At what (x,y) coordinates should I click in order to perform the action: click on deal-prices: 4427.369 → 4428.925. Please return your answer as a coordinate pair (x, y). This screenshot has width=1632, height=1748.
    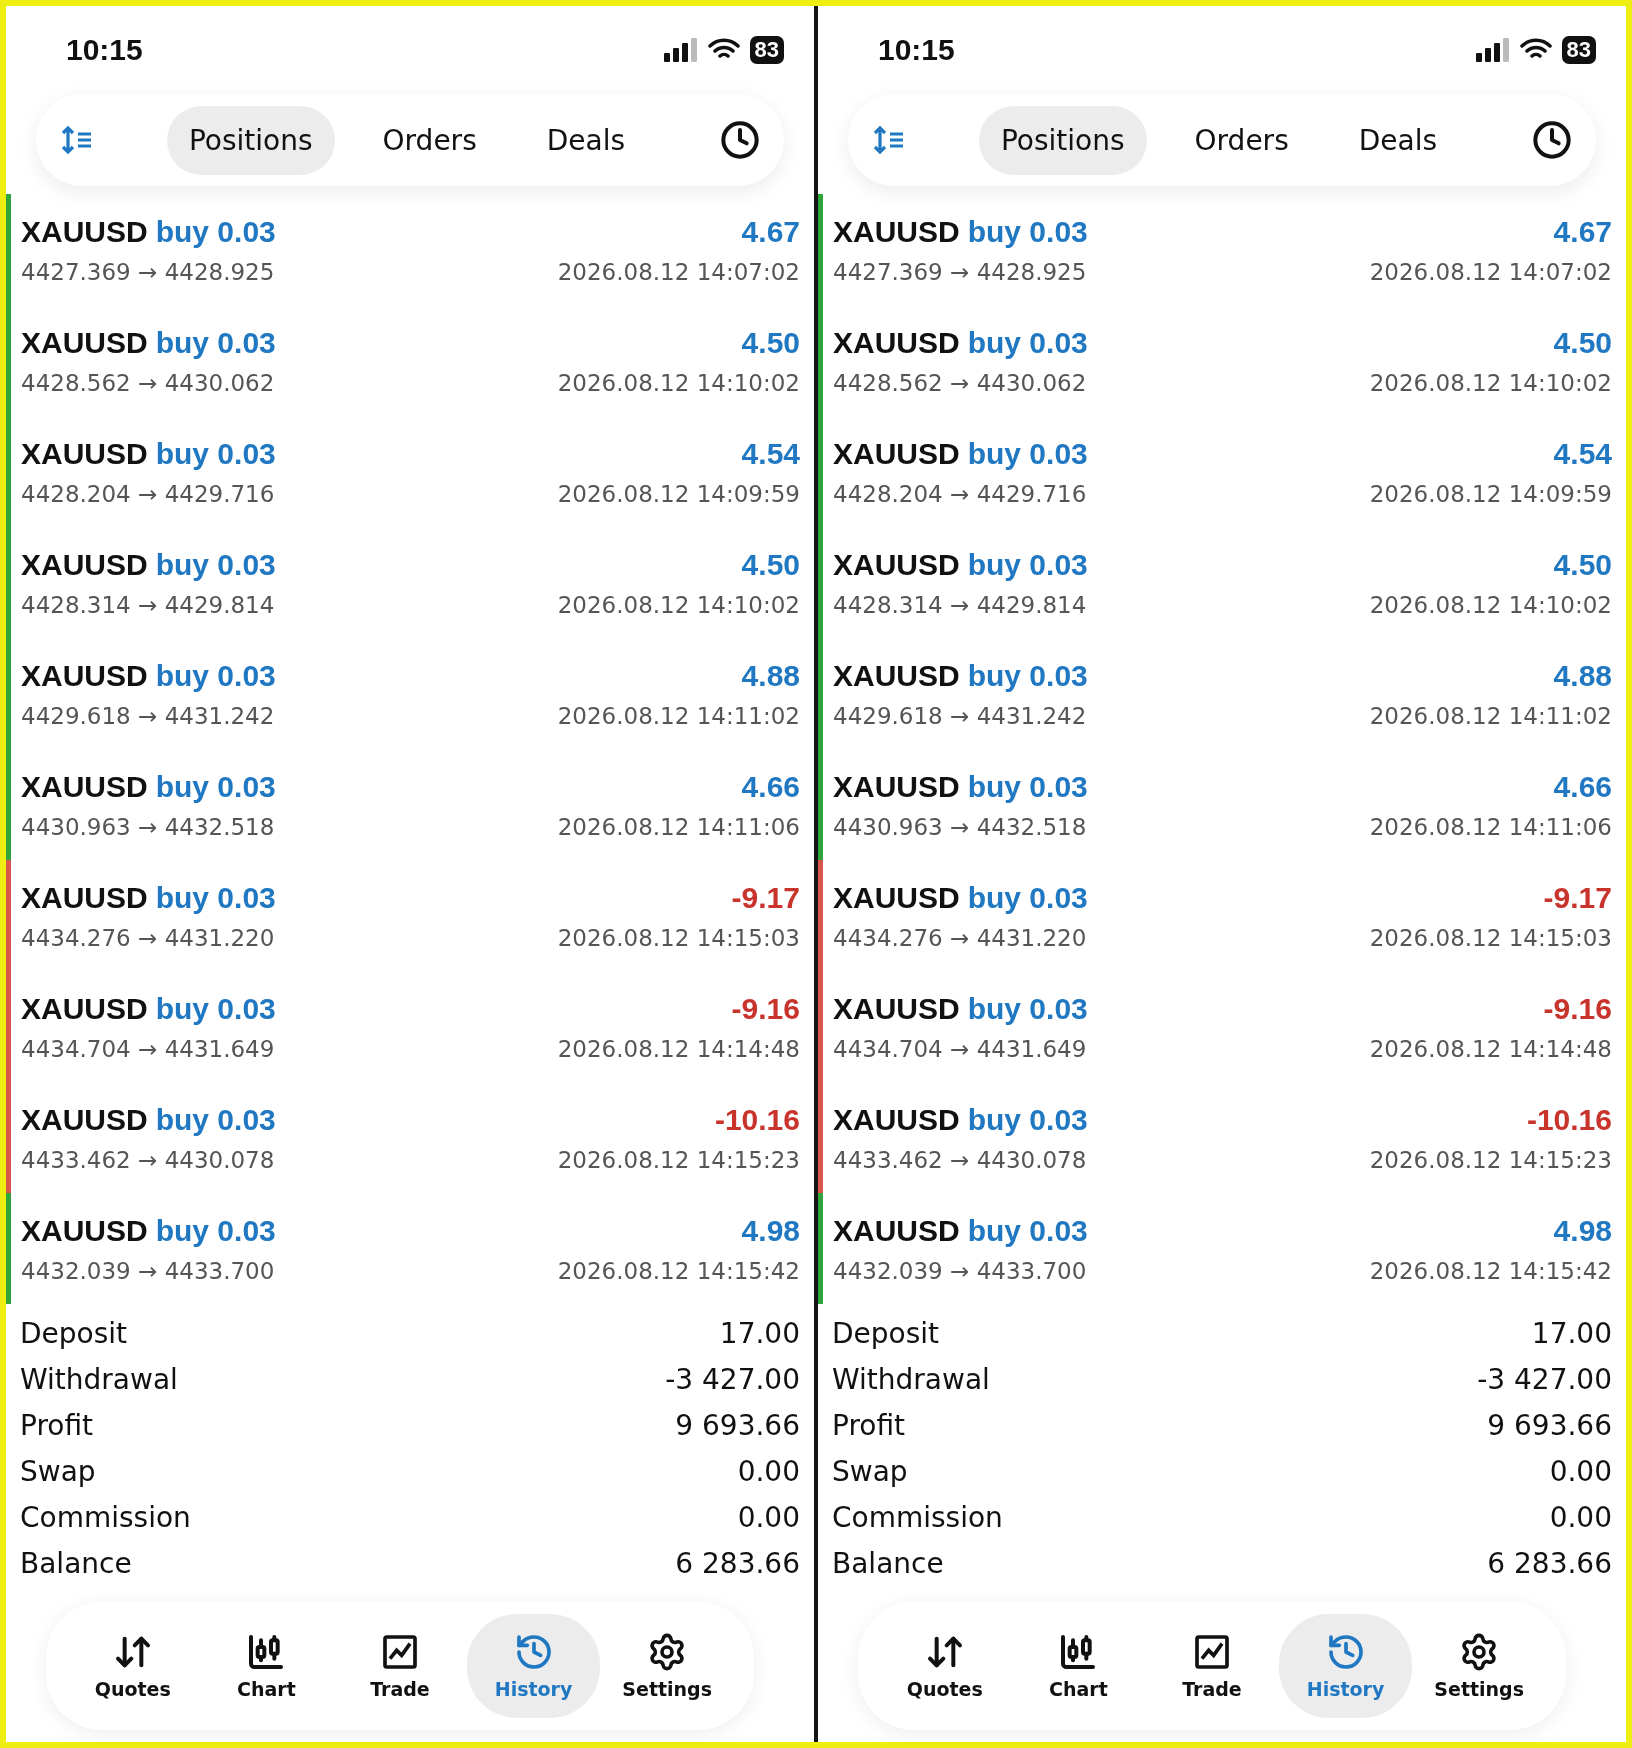
    Looking at the image, I should click on (148, 271).